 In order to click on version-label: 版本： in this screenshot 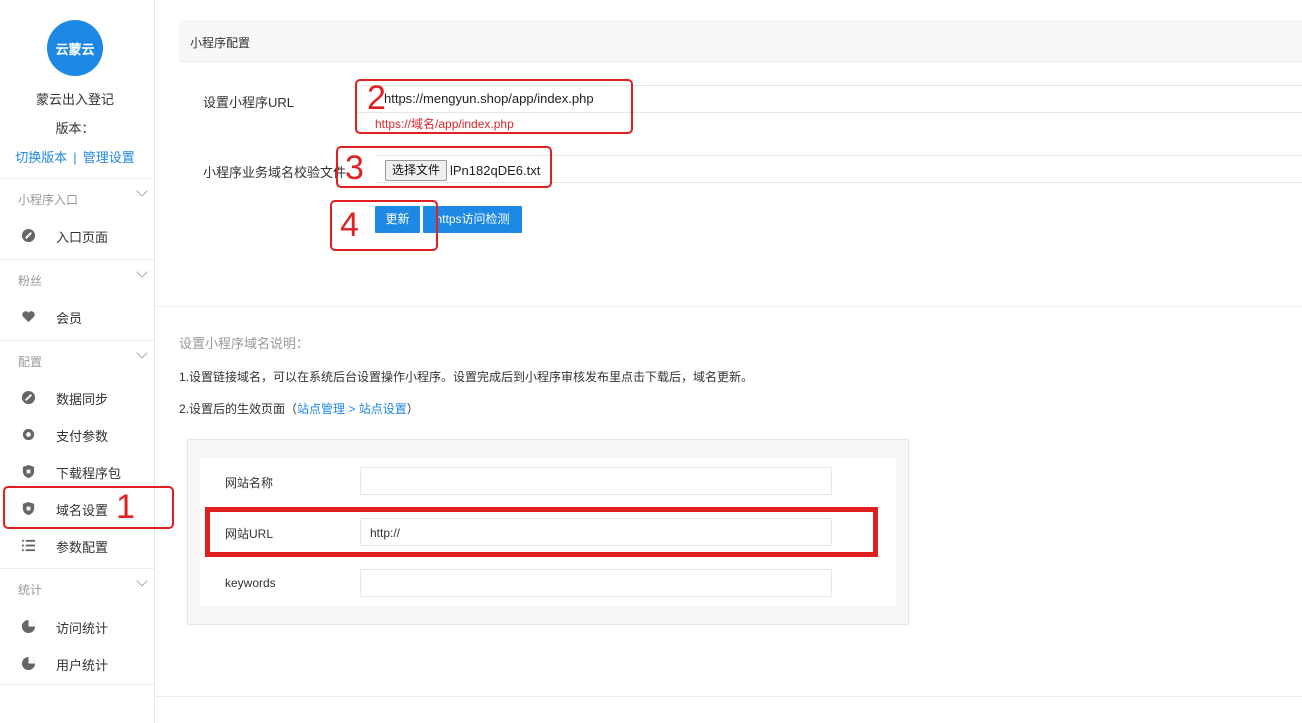, I will do `click(75, 128)`.